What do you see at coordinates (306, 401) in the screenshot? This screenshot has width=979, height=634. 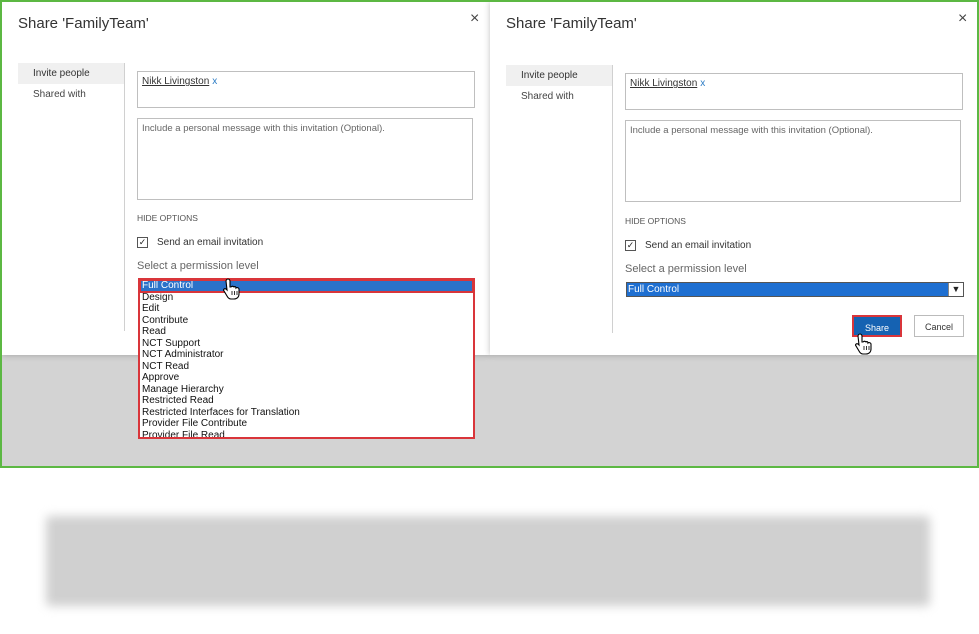 I see `permission-option: Restricted Read` at bounding box center [306, 401].